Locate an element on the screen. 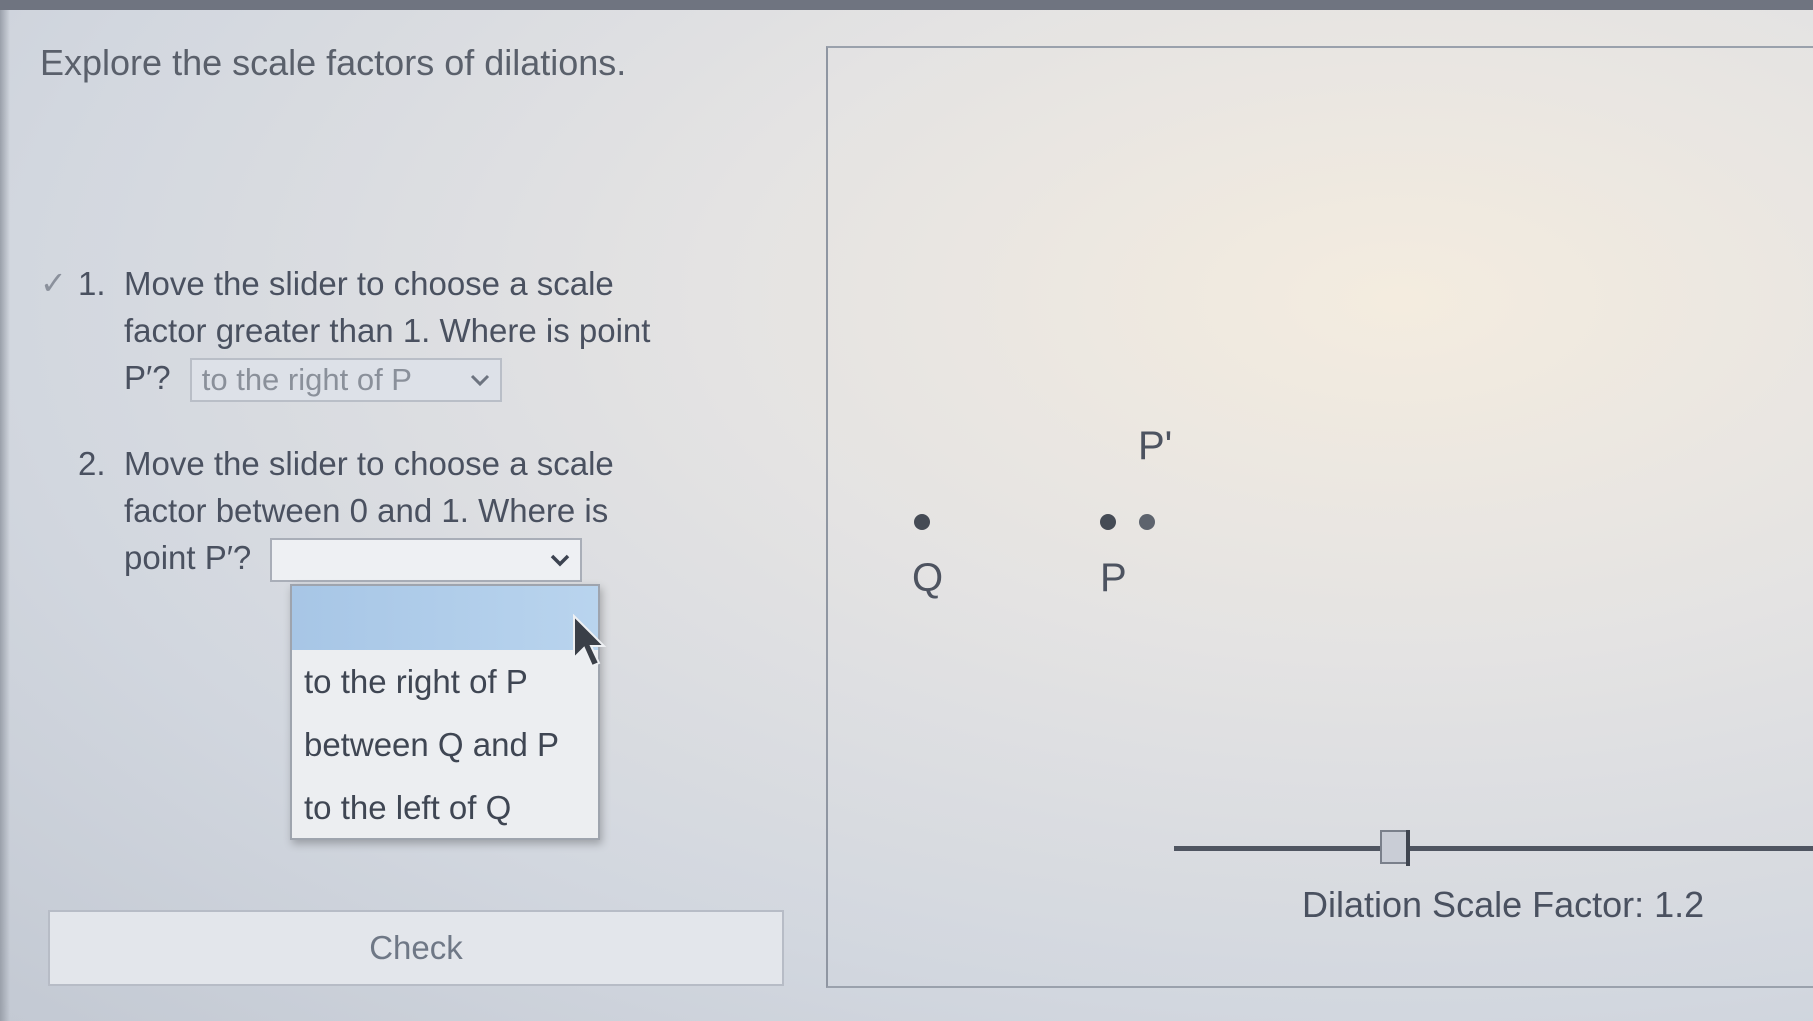 The image size is (1813, 1021). question-1-line-1: Move the slider to choose a scale is located at coordinates (369, 283).